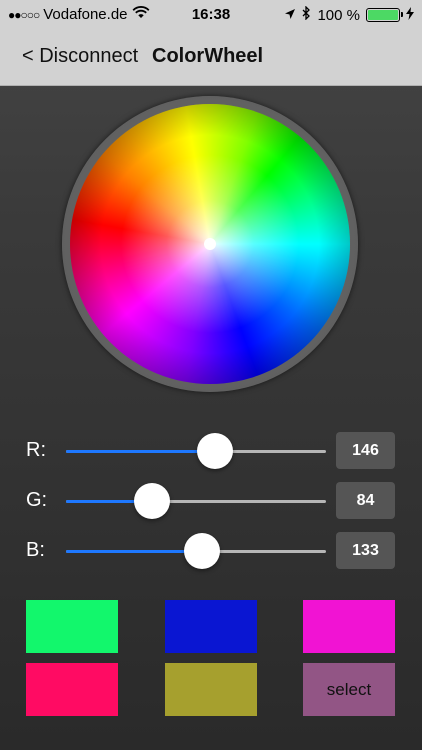 The width and height of the screenshot is (422, 750). Describe the element at coordinates (365, 550) in the screenshot. I see `blue-value-field: 133` at that location.